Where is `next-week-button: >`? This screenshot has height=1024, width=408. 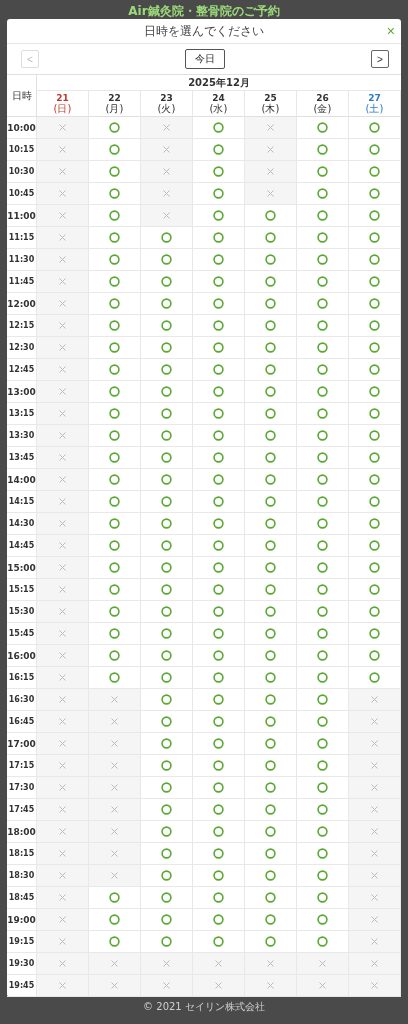 next-week-button: > is located at coordinates (380, 59).